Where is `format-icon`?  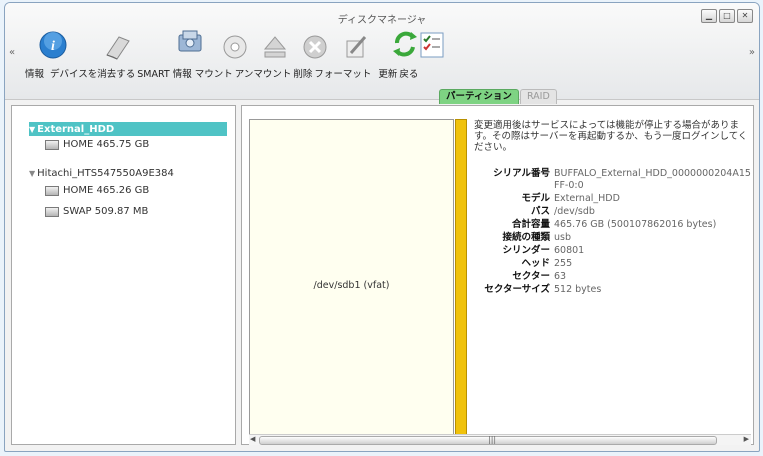
format-icon is located at coordinates (356, 47).